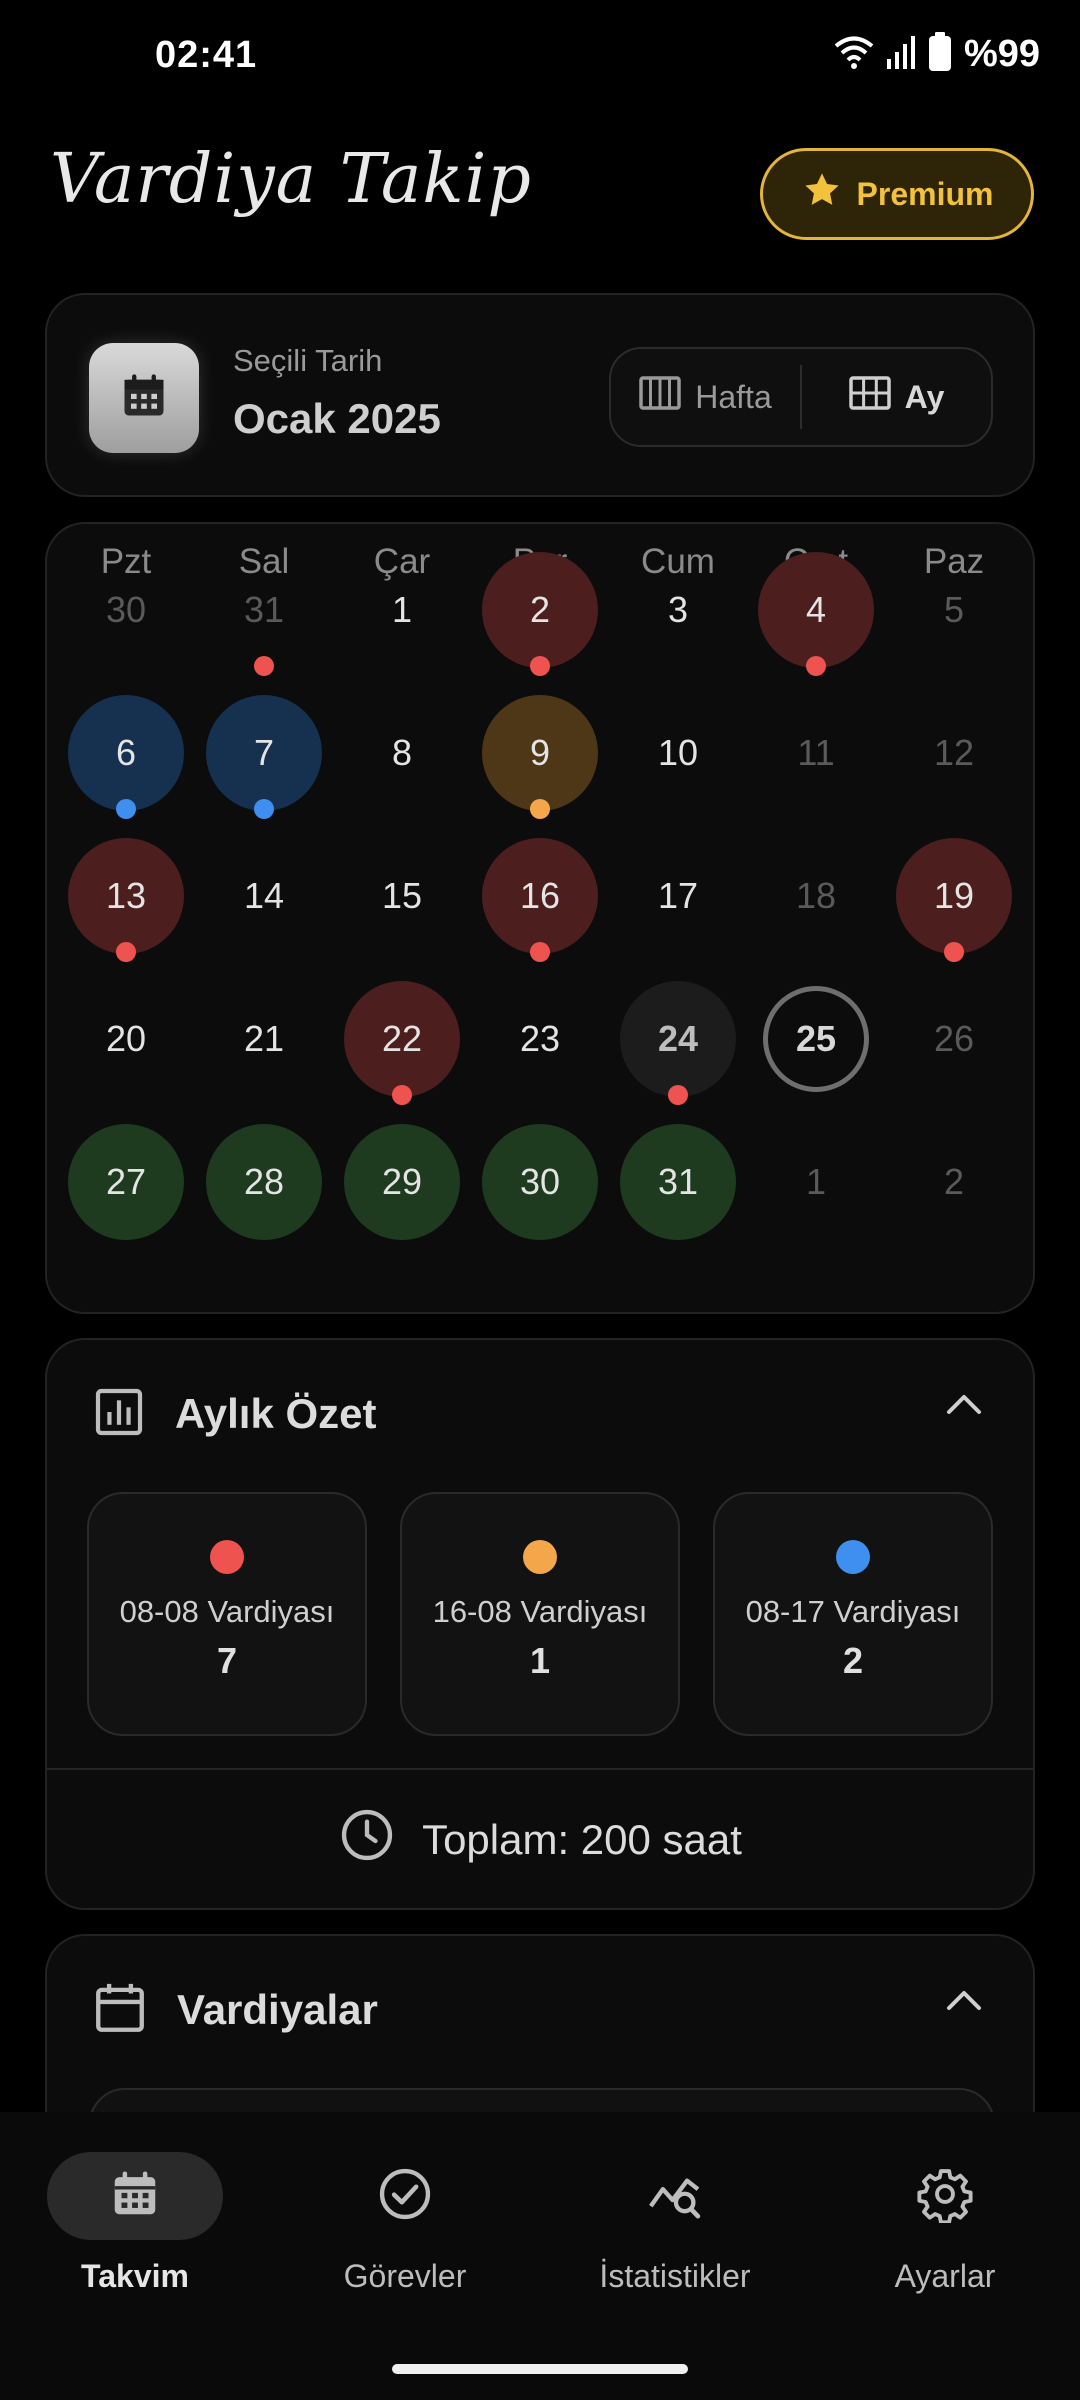 The image size is (1080, 2400). What do you see at coordinates (954, 896) in the screenshot?
I see `calendar-day: 19` at bounding box center [954, 896].